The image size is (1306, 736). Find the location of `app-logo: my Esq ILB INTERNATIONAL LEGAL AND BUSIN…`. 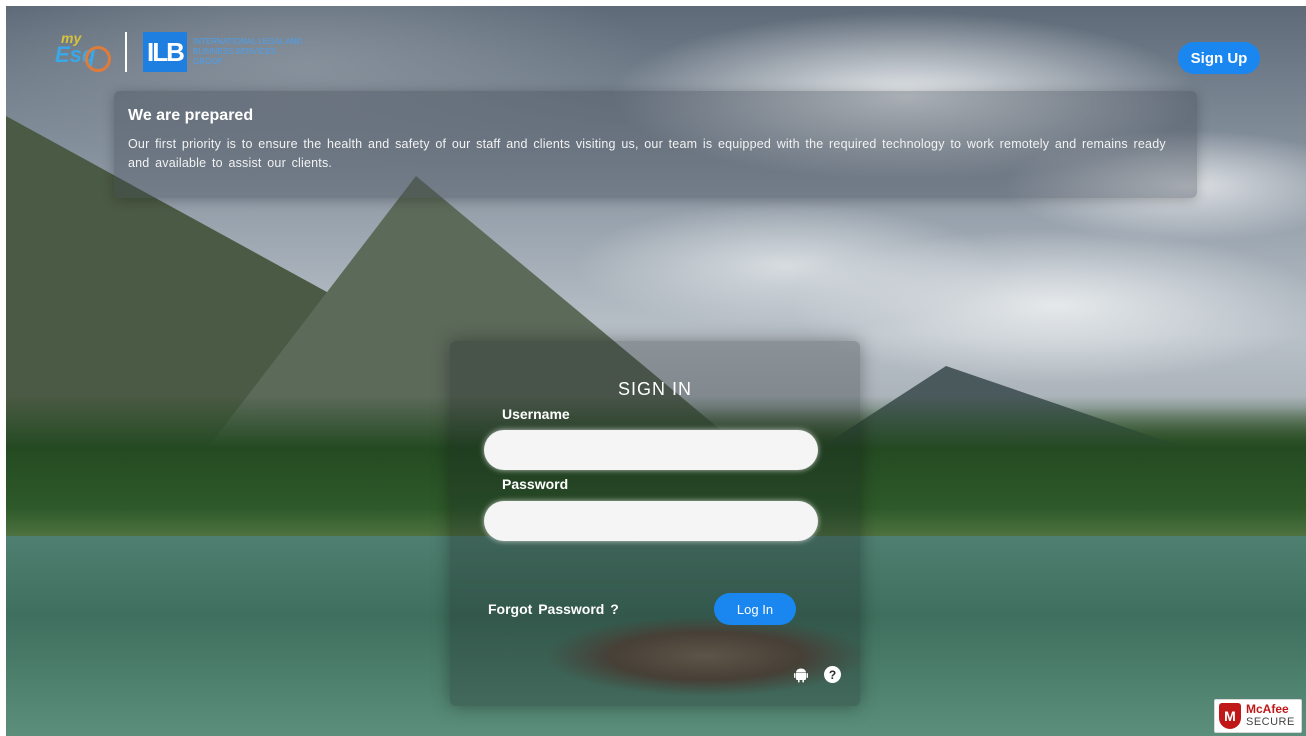

app-logo: my Esq ILB INTERNATIONAL LEGAL AND BUSIN… is located at coordinates (179, 52).